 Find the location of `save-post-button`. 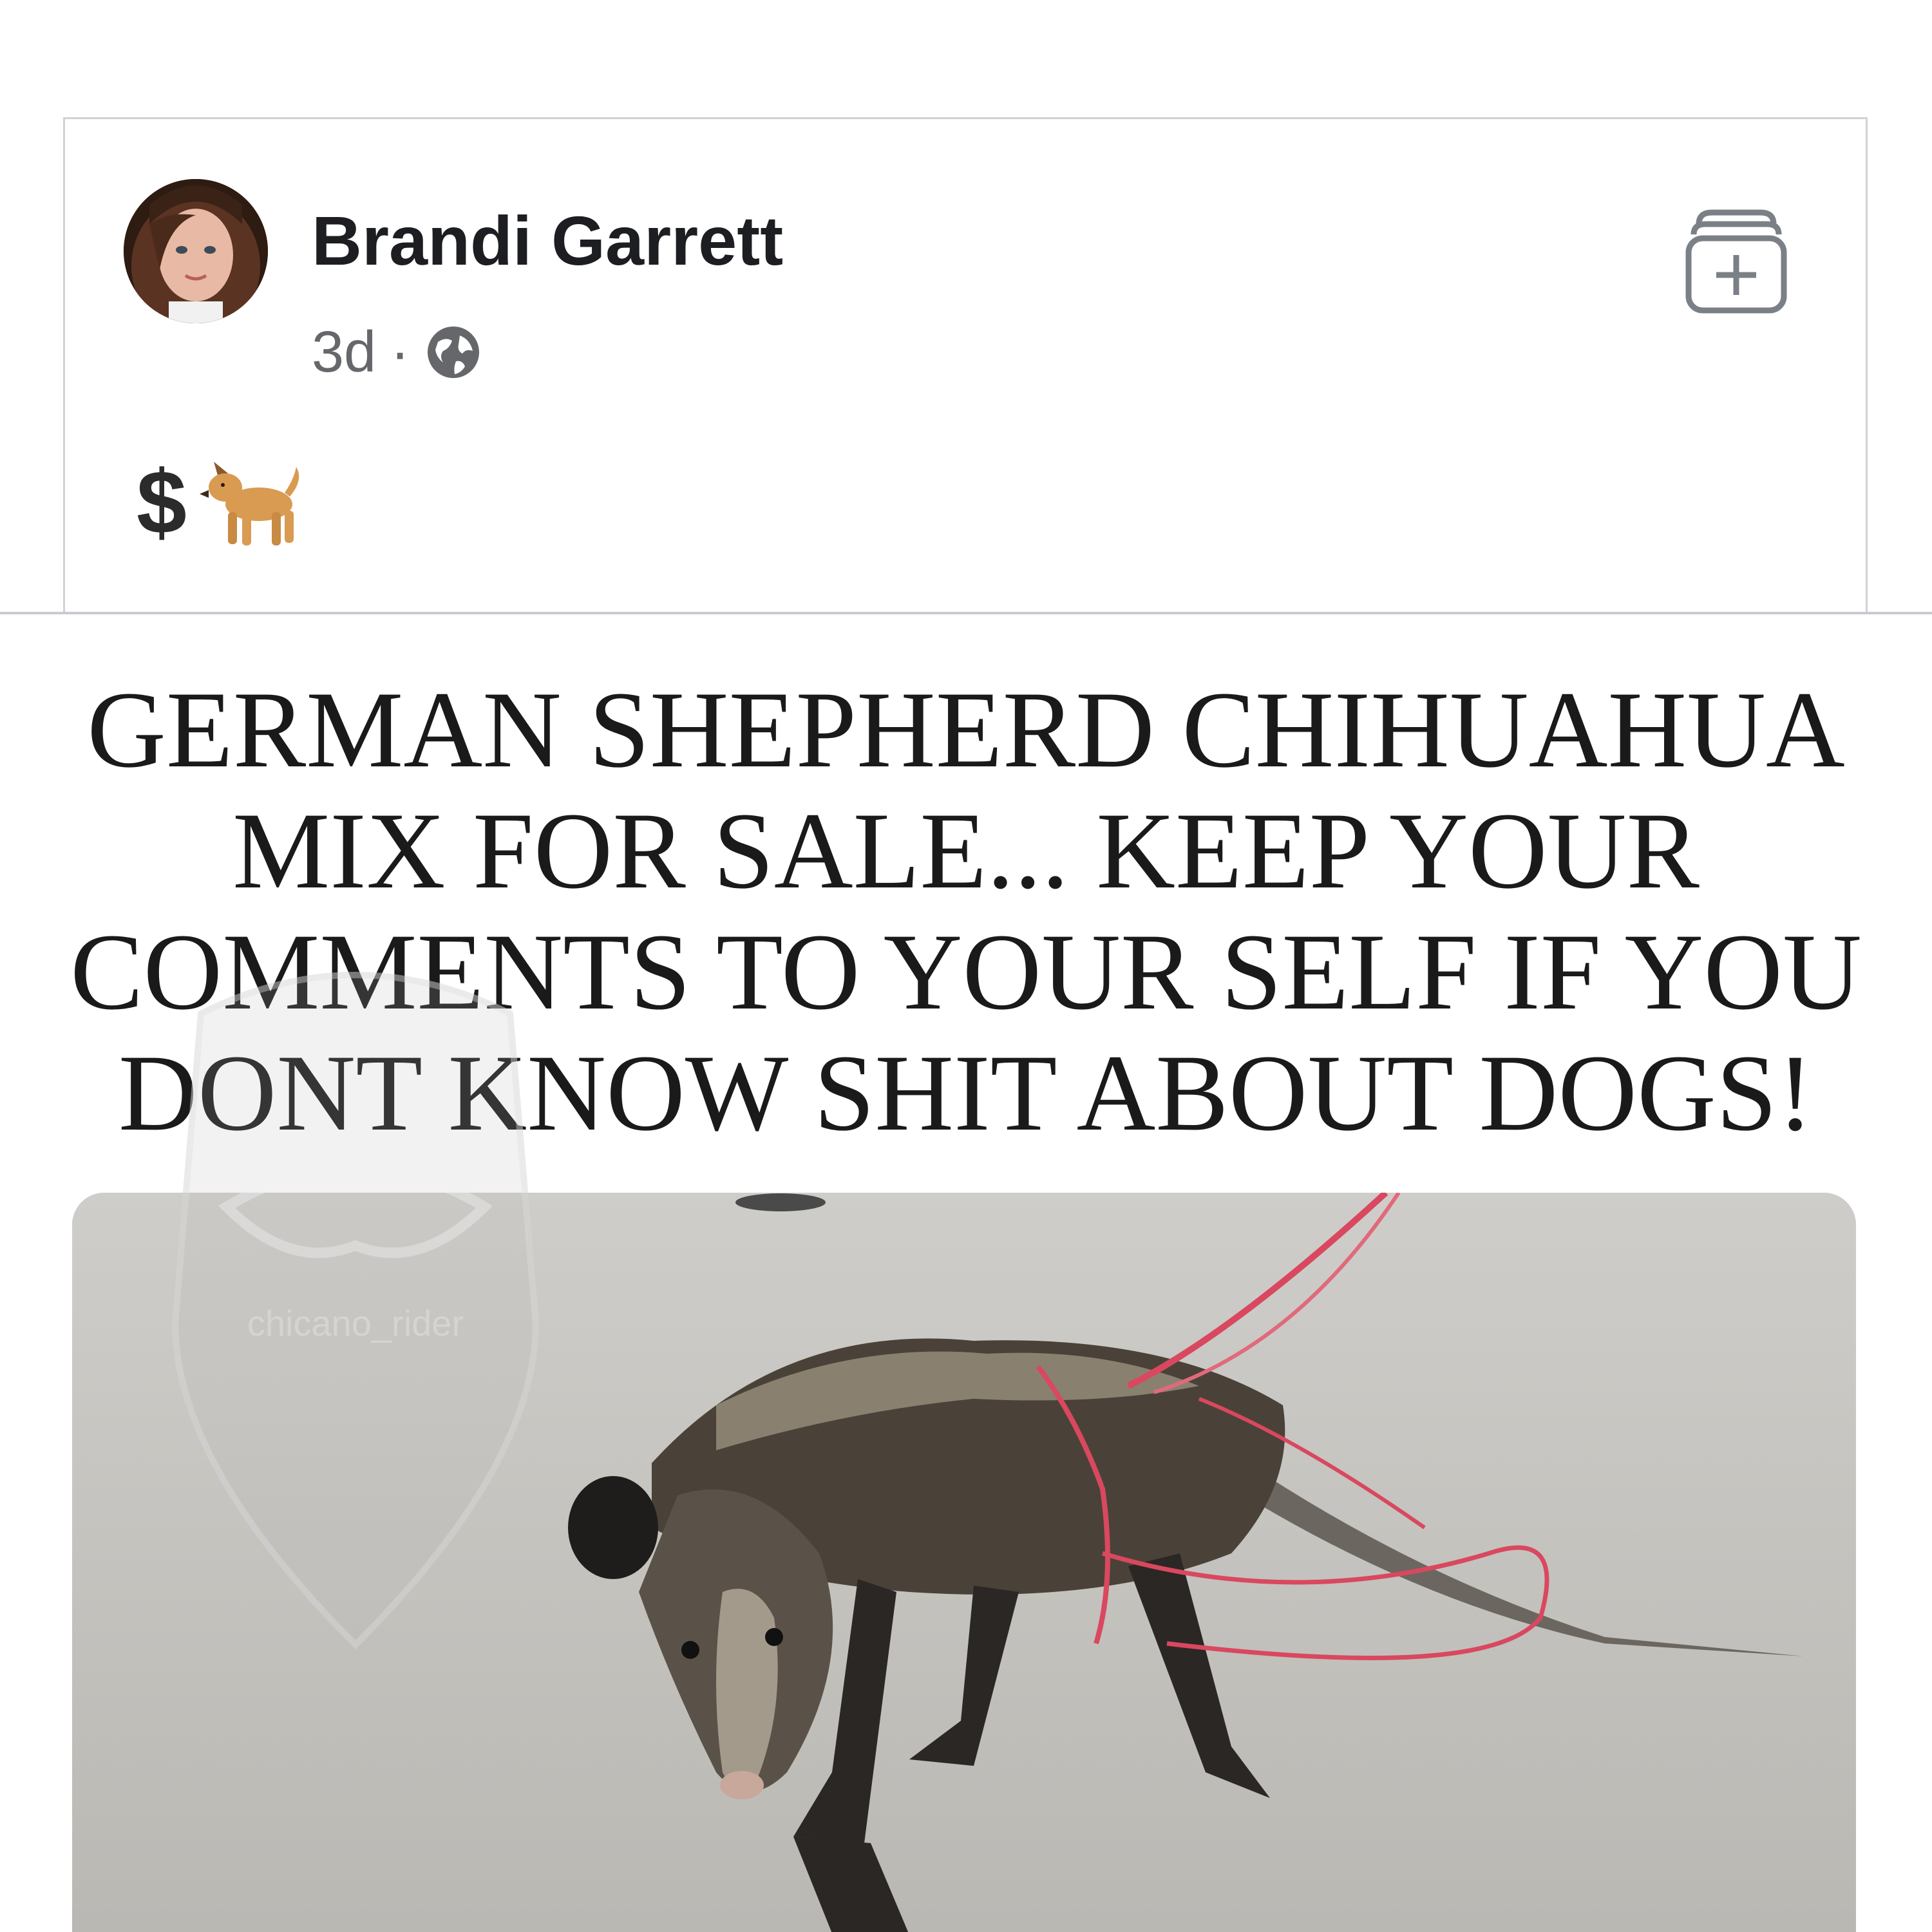

save-post-button is located at coordinates (1737, 261).